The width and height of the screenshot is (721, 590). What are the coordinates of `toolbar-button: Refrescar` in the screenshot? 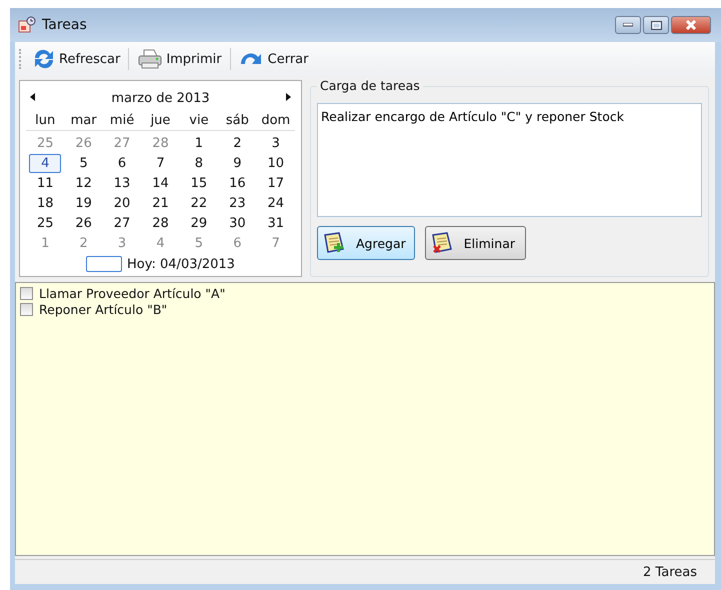 It's located at (76, 59).